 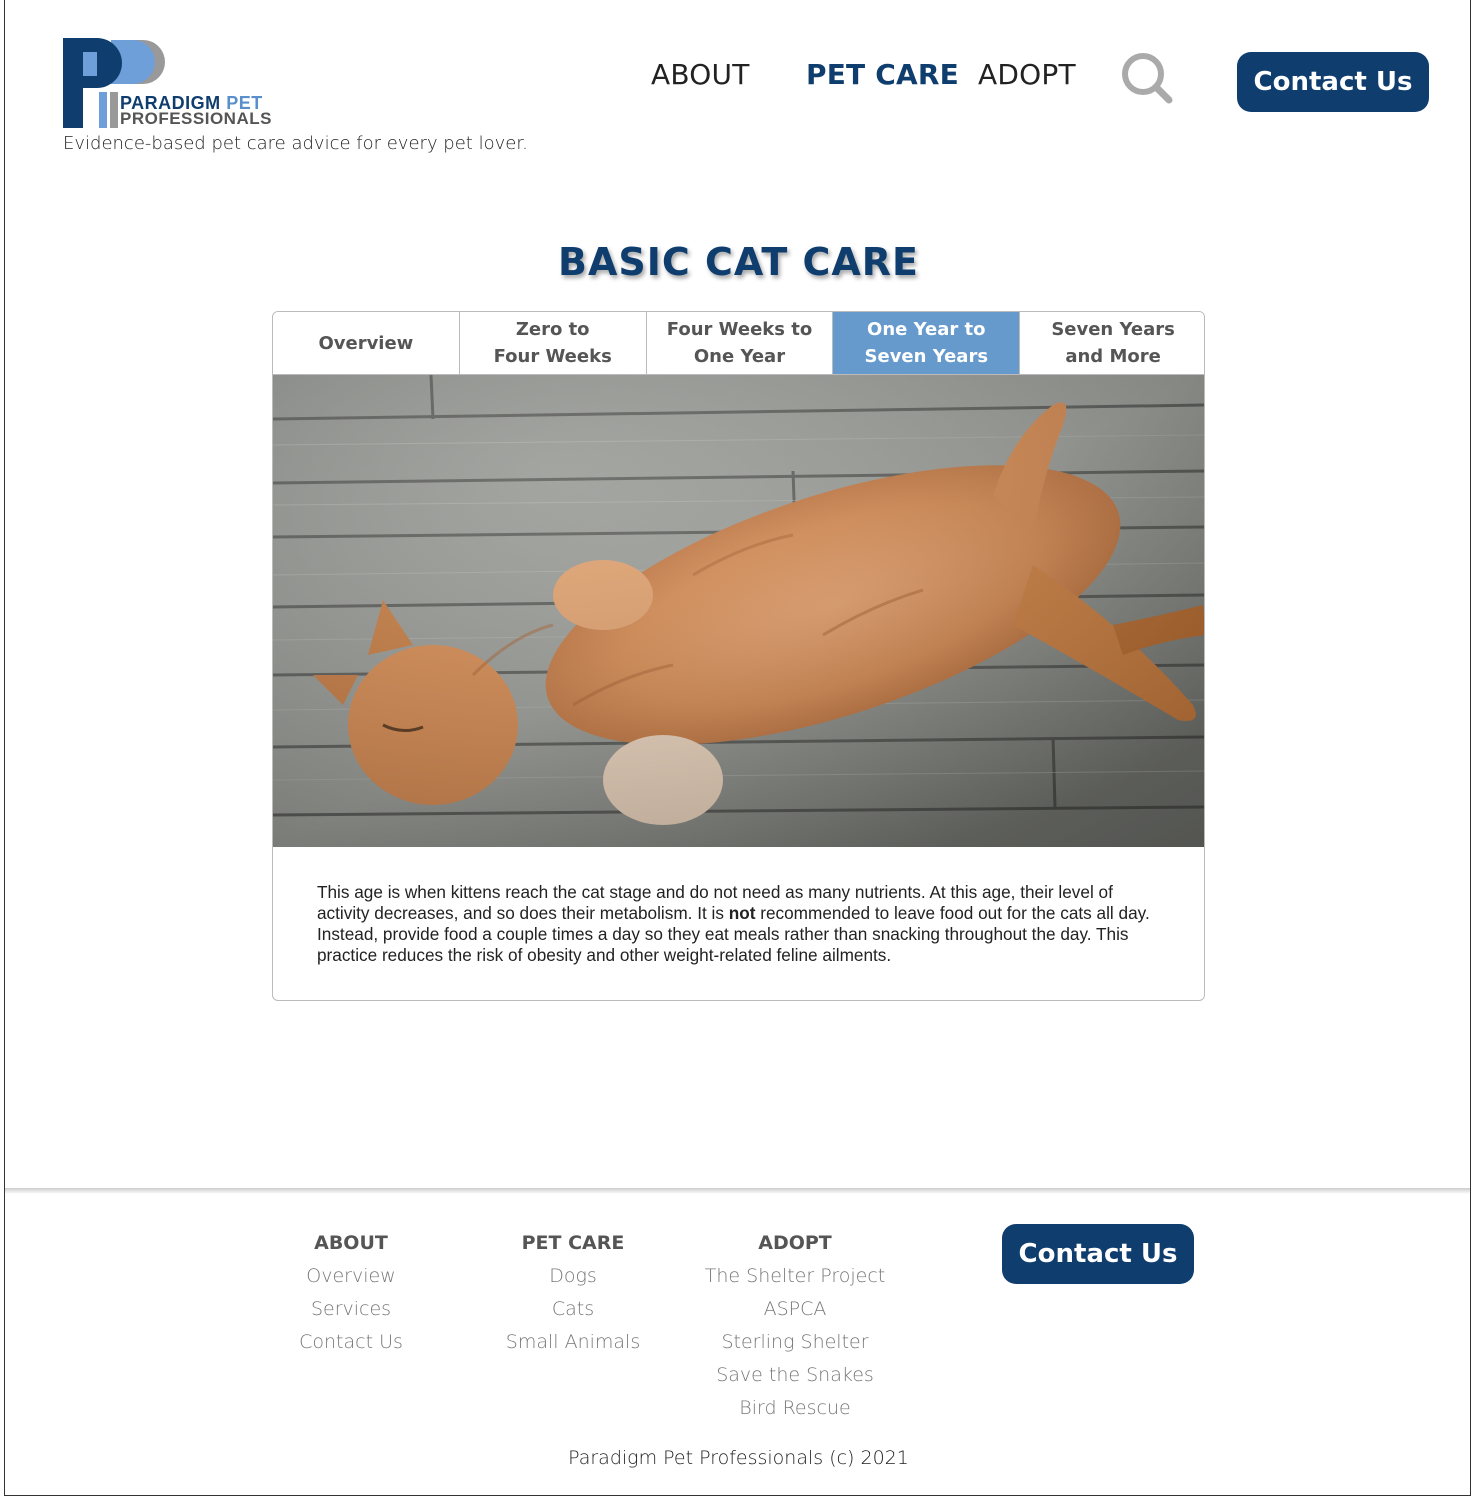 I want to click on logo-text: PARADIGM PET PROFESSIONALS, so click(x=196, y=111).